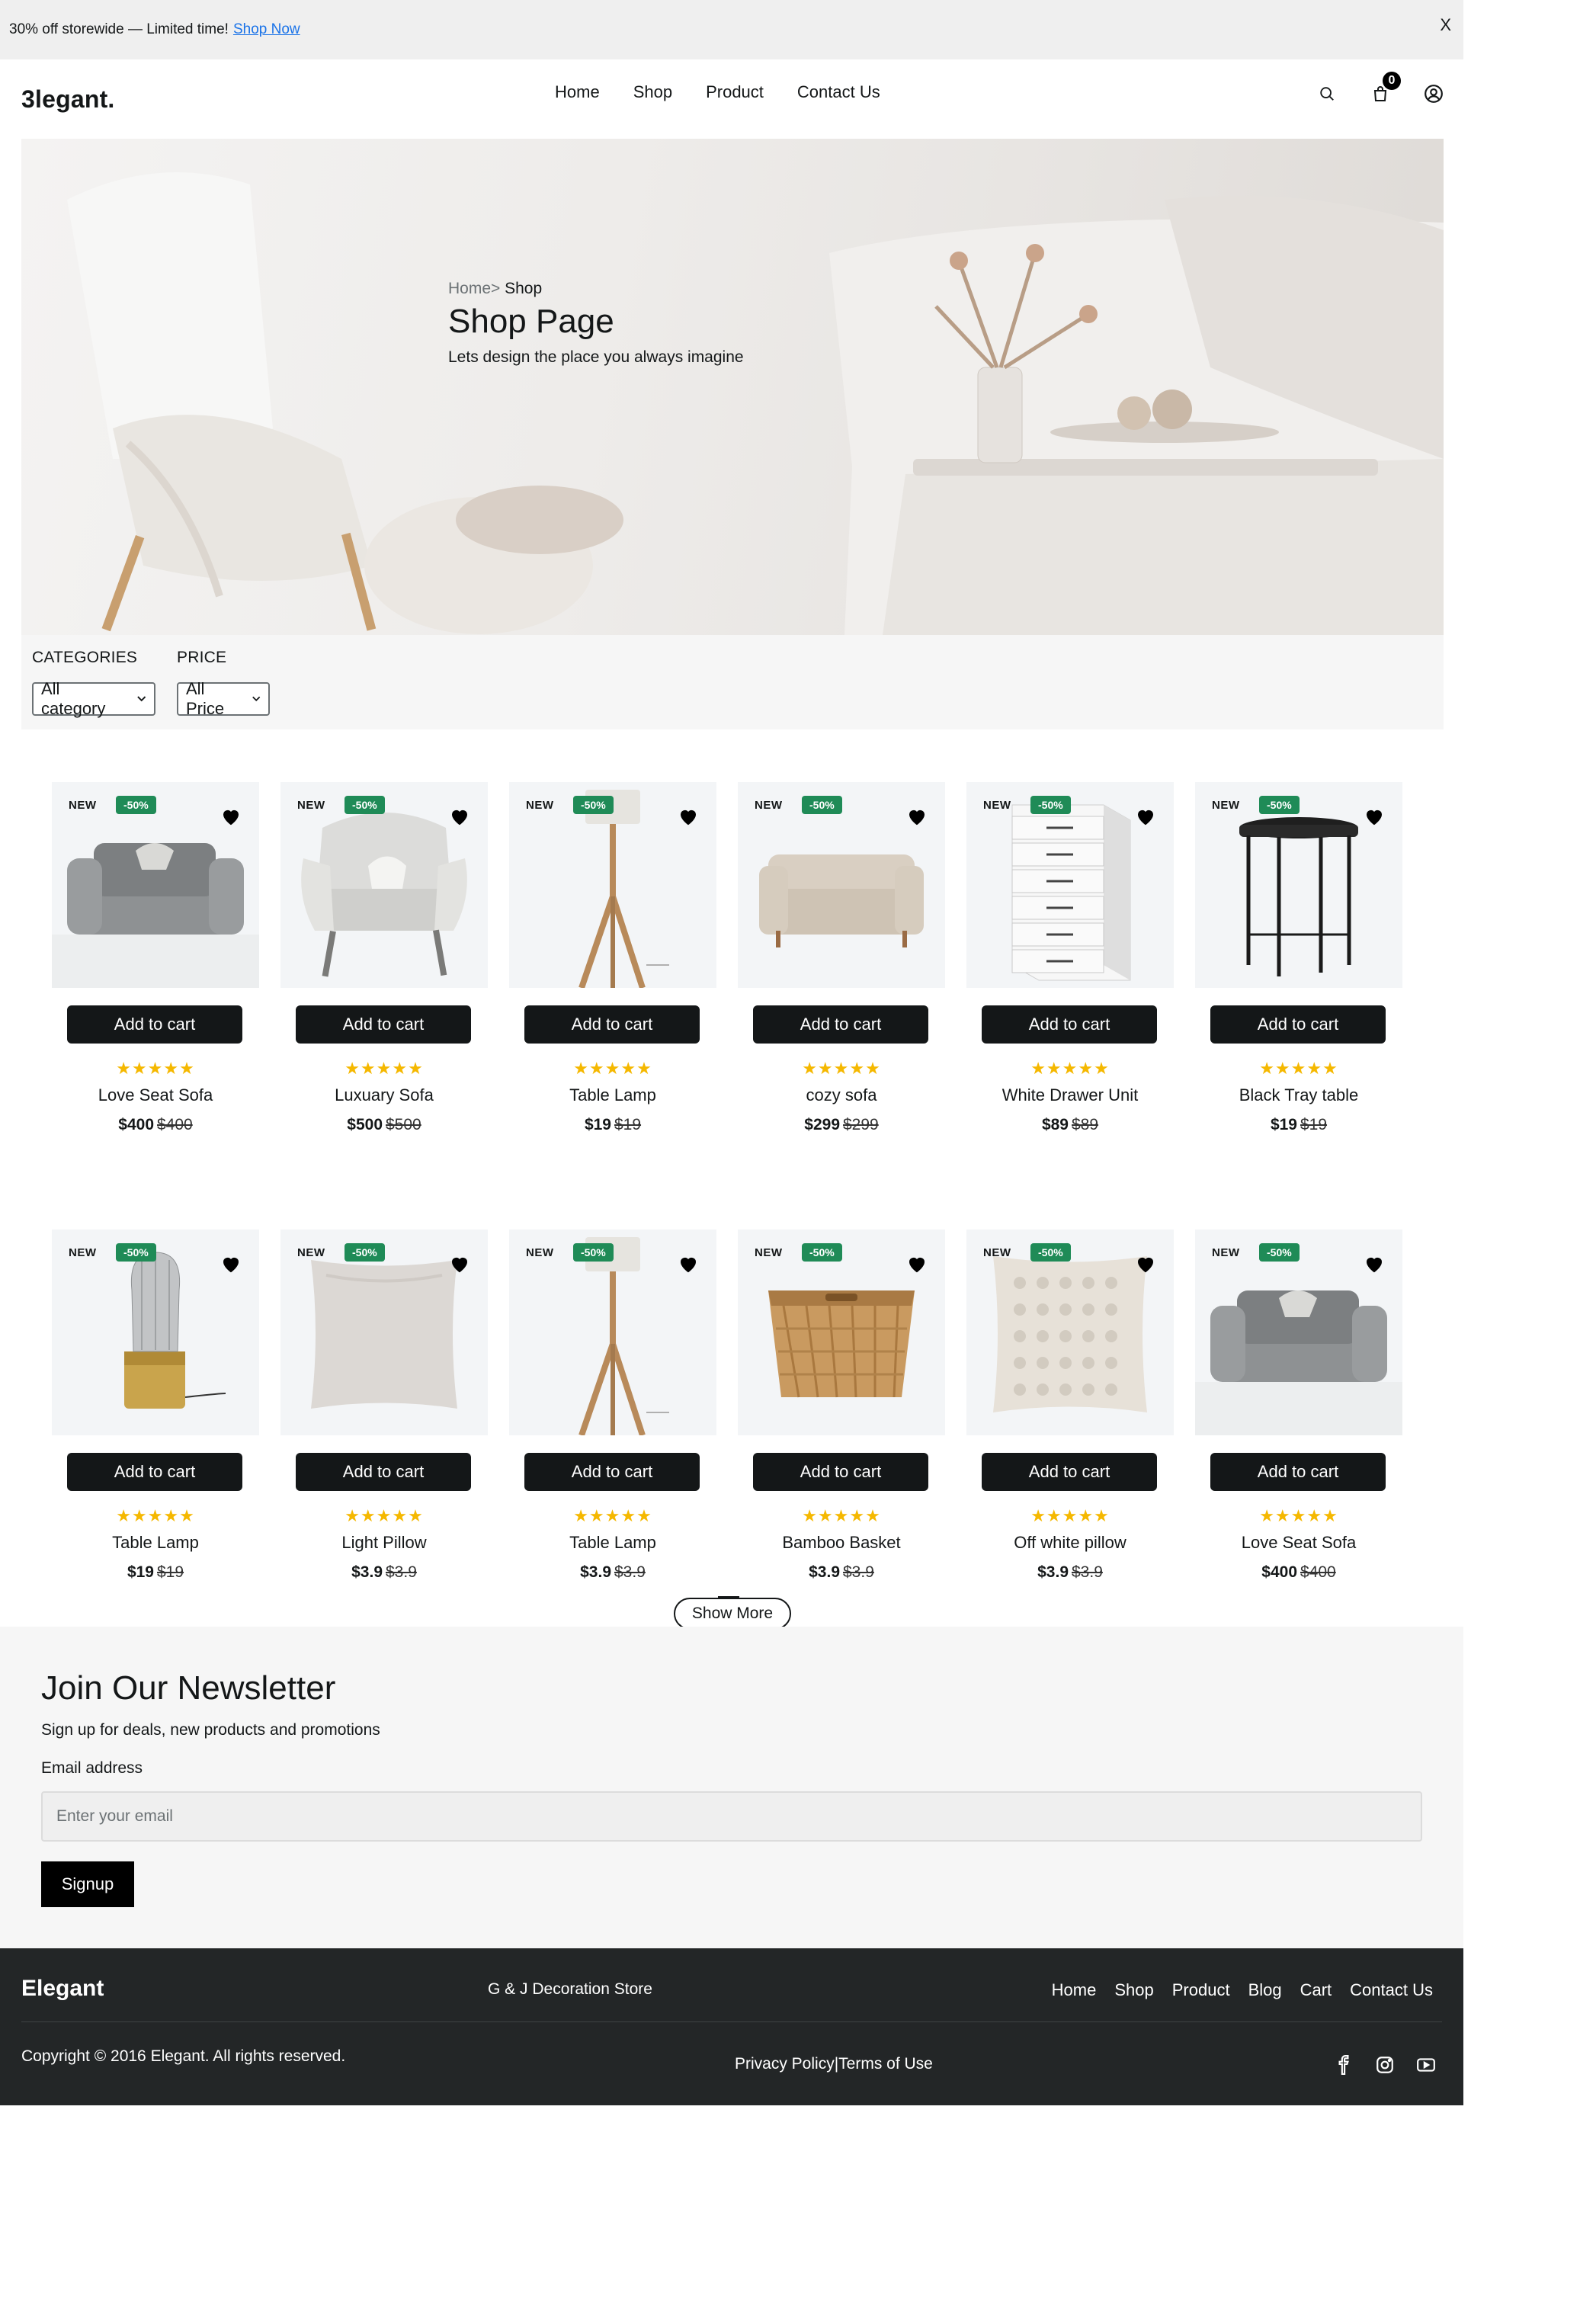 Image resolution: width=1596 pixels, height=2318 pixels. Describe the element at coordinates (1298, 1095) in the screenshot. I see `product-name: Black Tray table` at that location.